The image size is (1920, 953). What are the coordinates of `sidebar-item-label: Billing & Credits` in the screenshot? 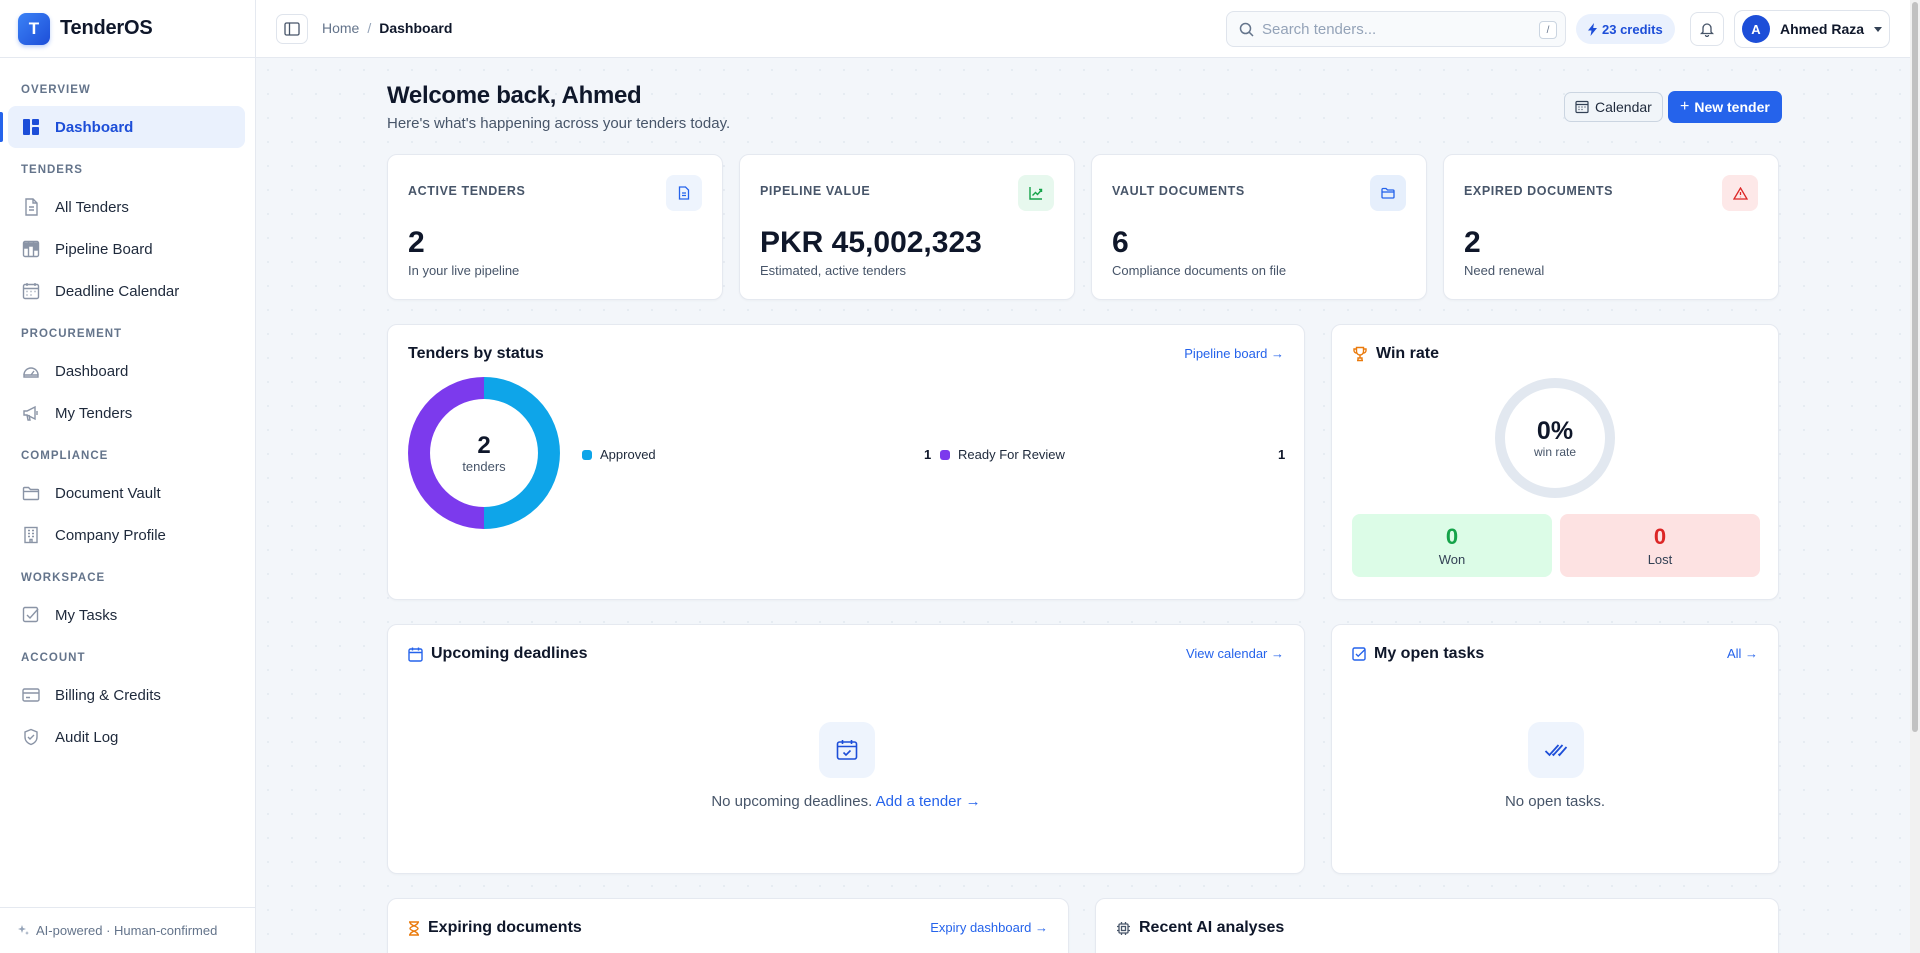 It's located at (108, 695).